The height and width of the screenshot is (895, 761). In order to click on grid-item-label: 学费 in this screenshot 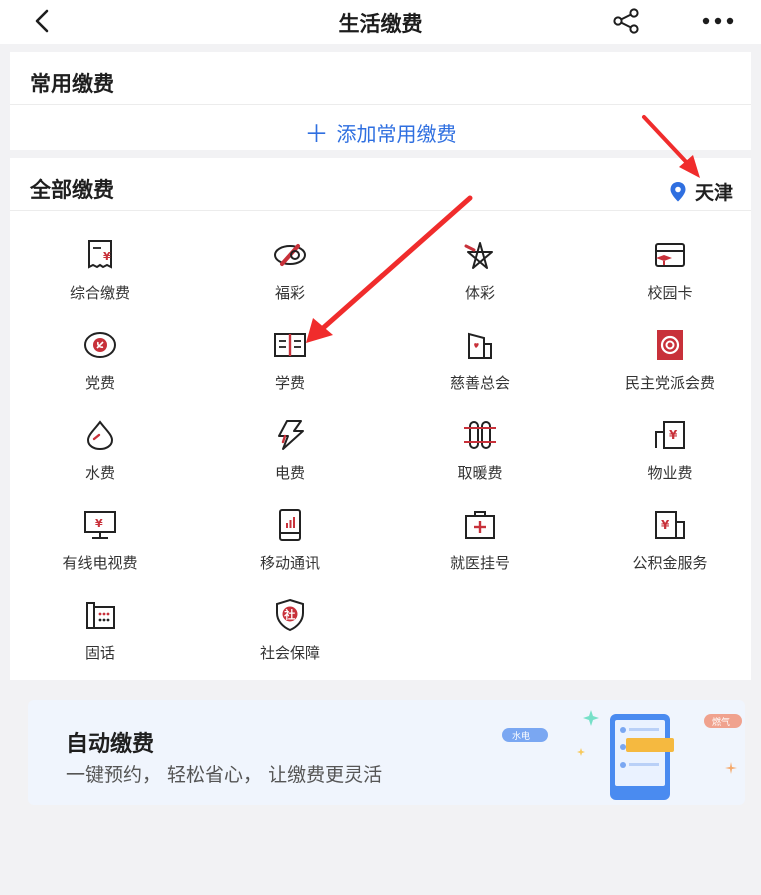, I will do `click(289, 383)`.